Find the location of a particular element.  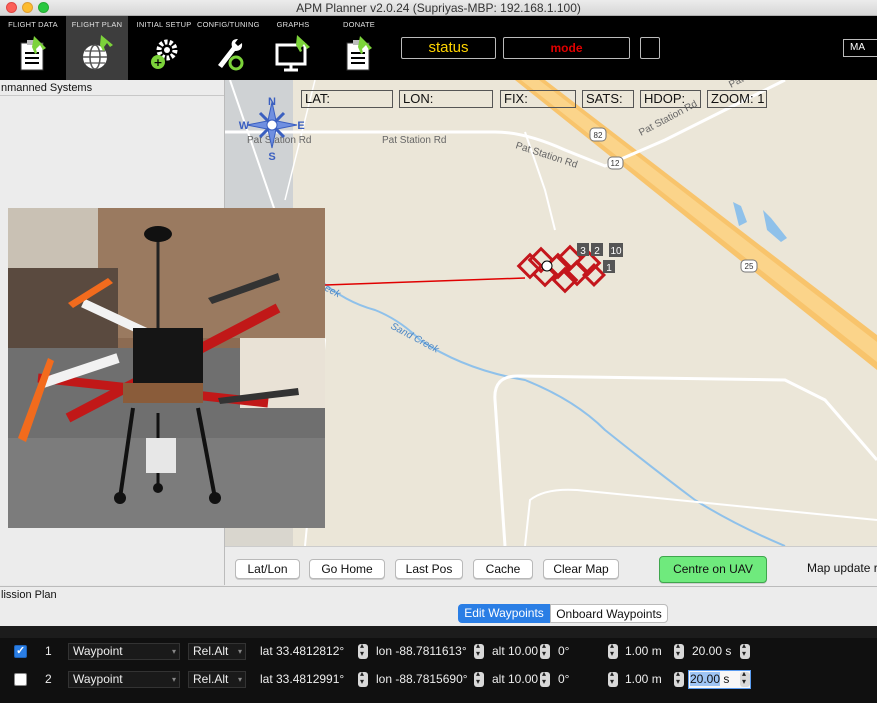

go-home-button: Go Home is located at coordinates (347, 569).